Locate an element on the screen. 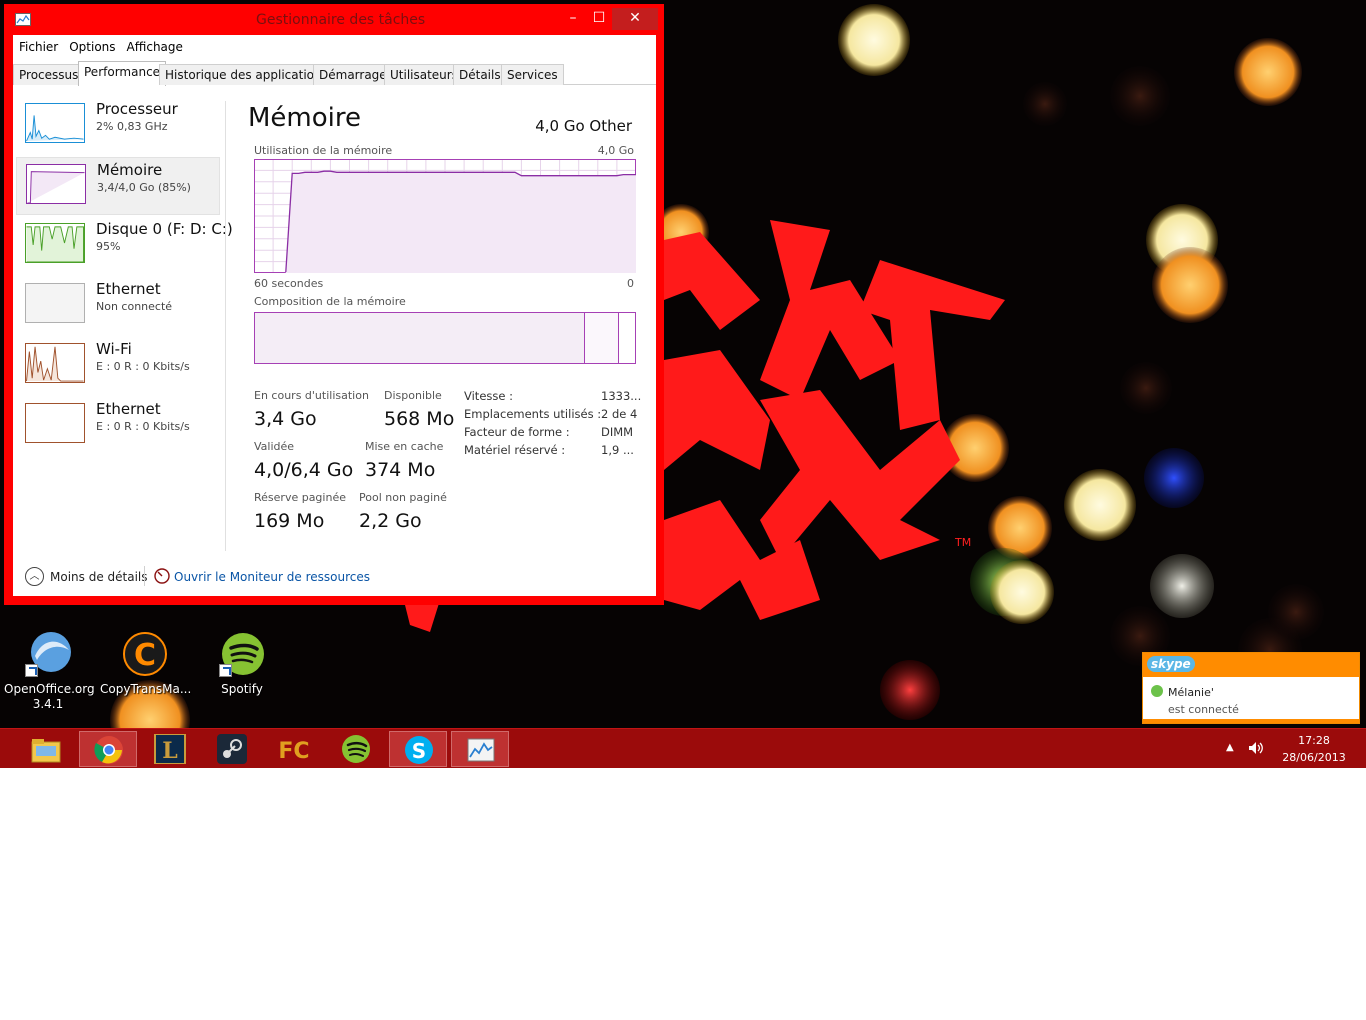  fc-icon: FC is located at coordinates (293, 751).